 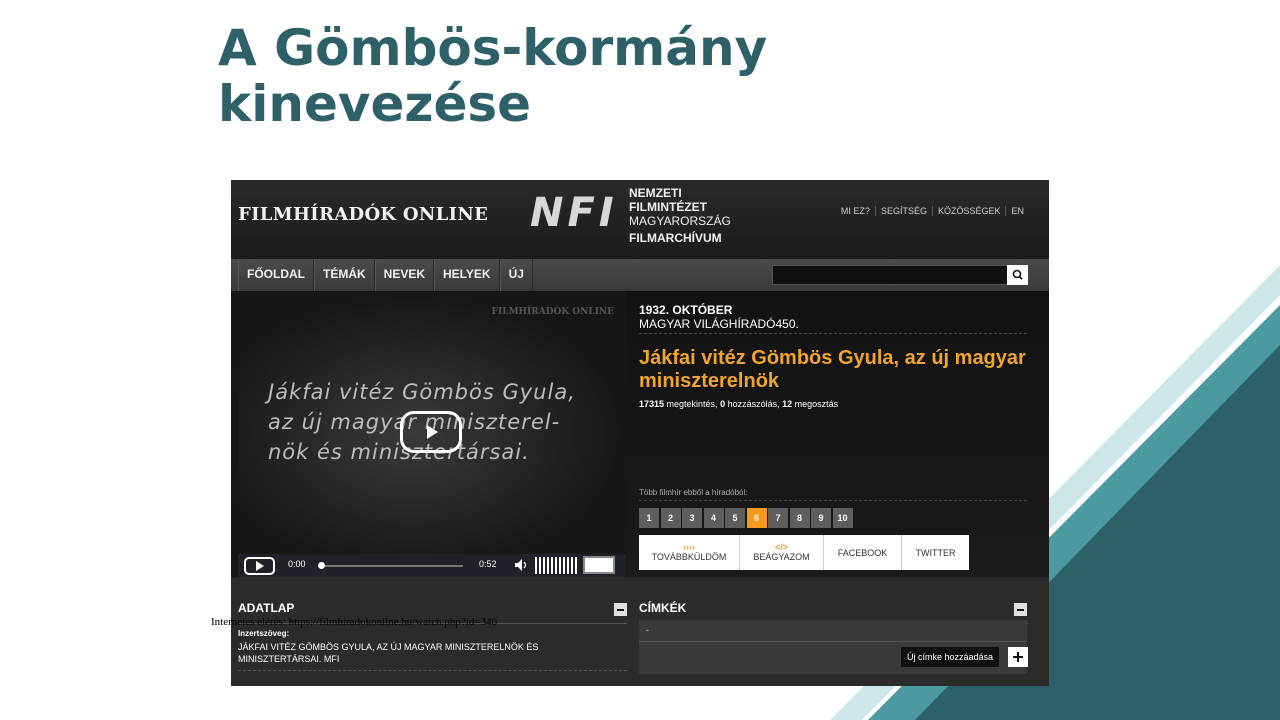 What do you see at coordinates (781, 557) in the screenshot?
I see `embed-label: BEÁGYAZOM` at bounding box center [781, 557].